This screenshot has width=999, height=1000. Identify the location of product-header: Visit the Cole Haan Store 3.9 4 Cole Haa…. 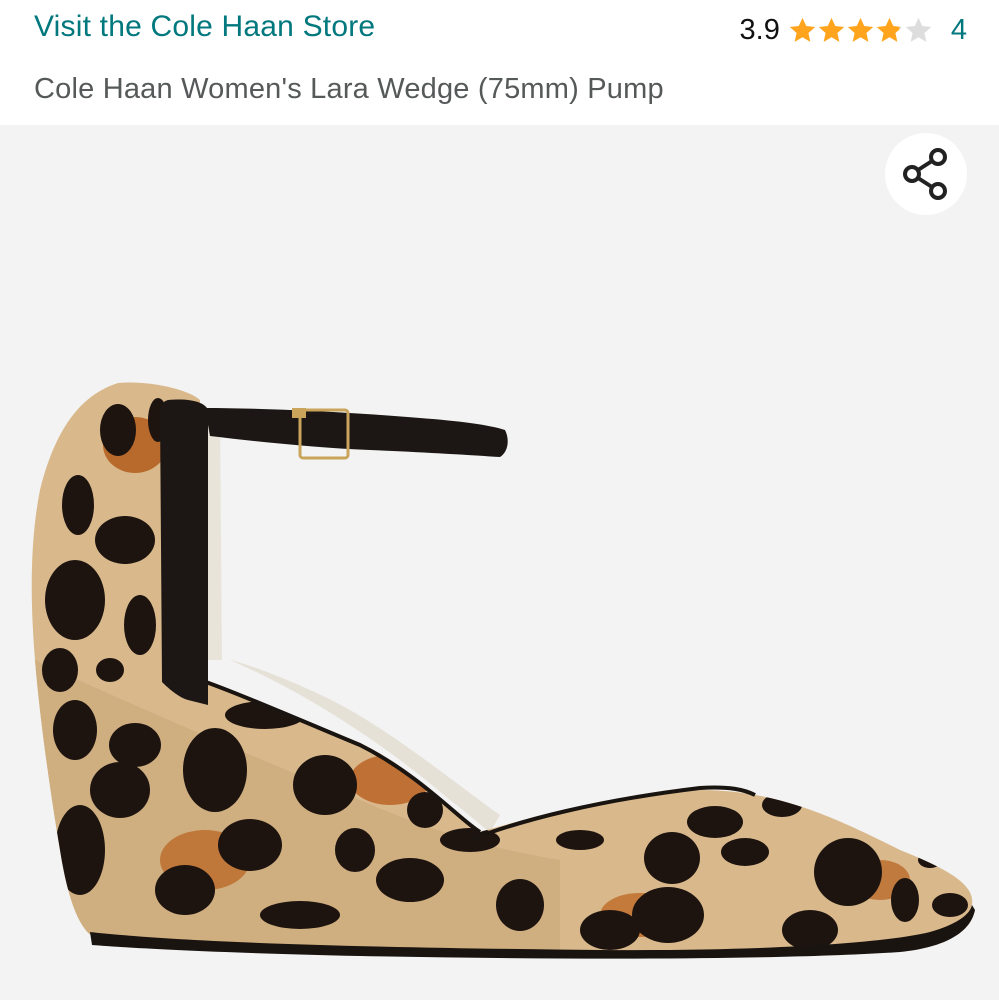
(499, 62).